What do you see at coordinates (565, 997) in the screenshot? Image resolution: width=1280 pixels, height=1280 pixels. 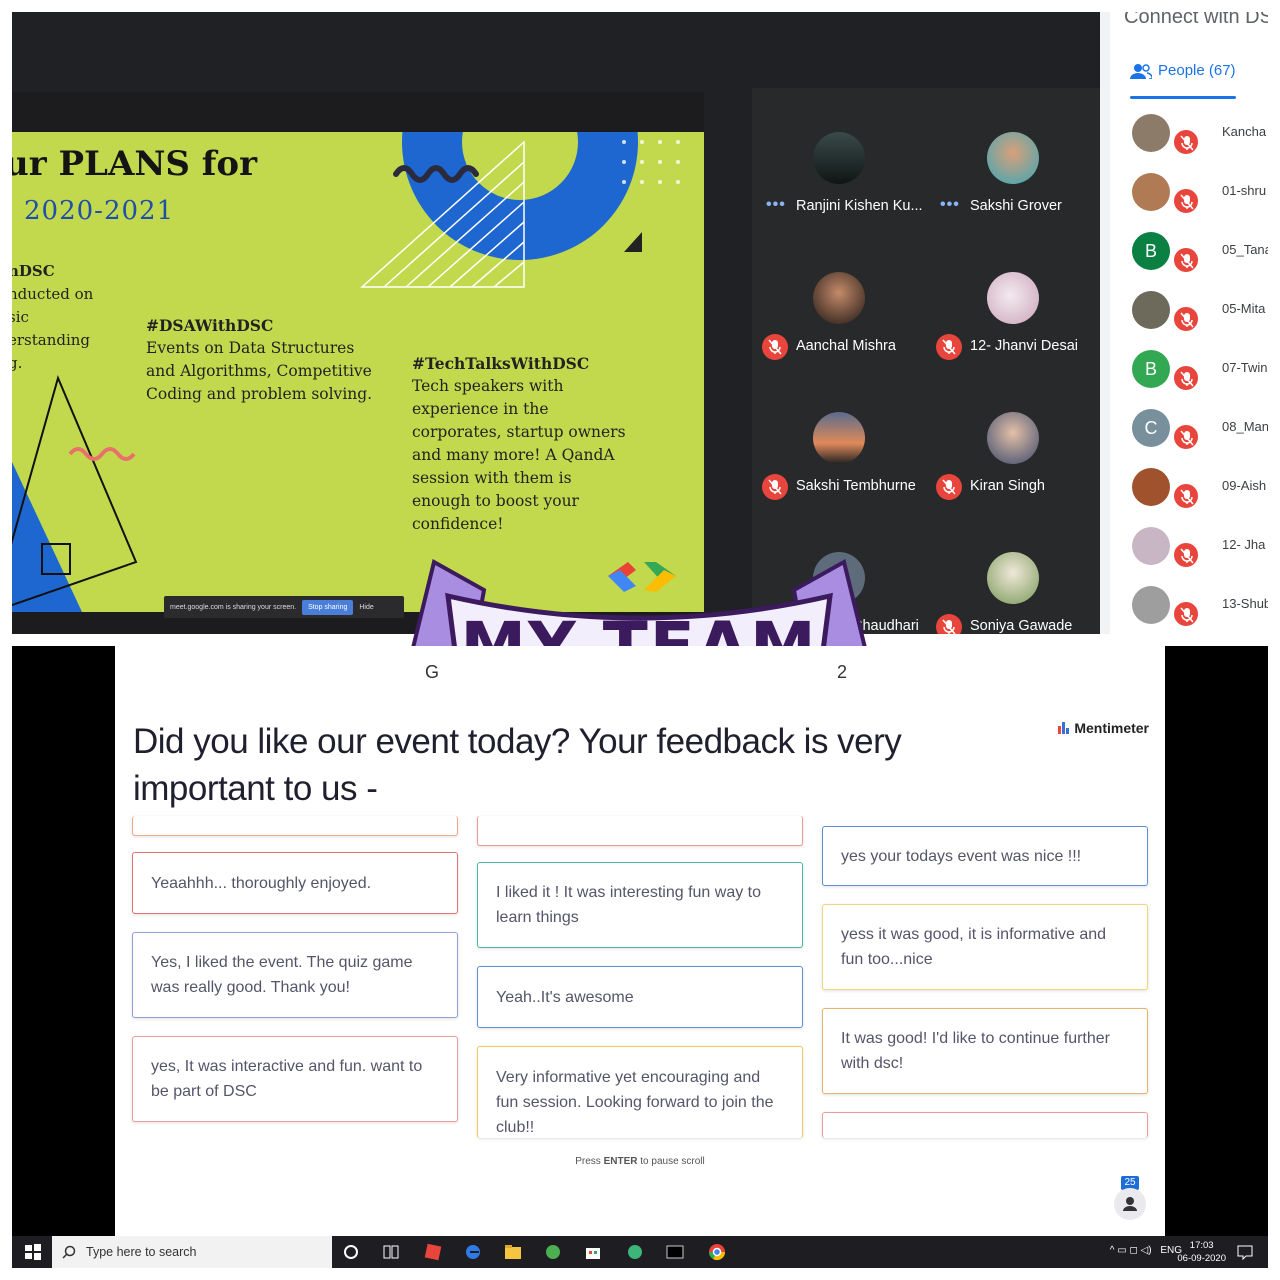 I see `response-text: Yeah..It's awesome` at bounding box center [565, 997].